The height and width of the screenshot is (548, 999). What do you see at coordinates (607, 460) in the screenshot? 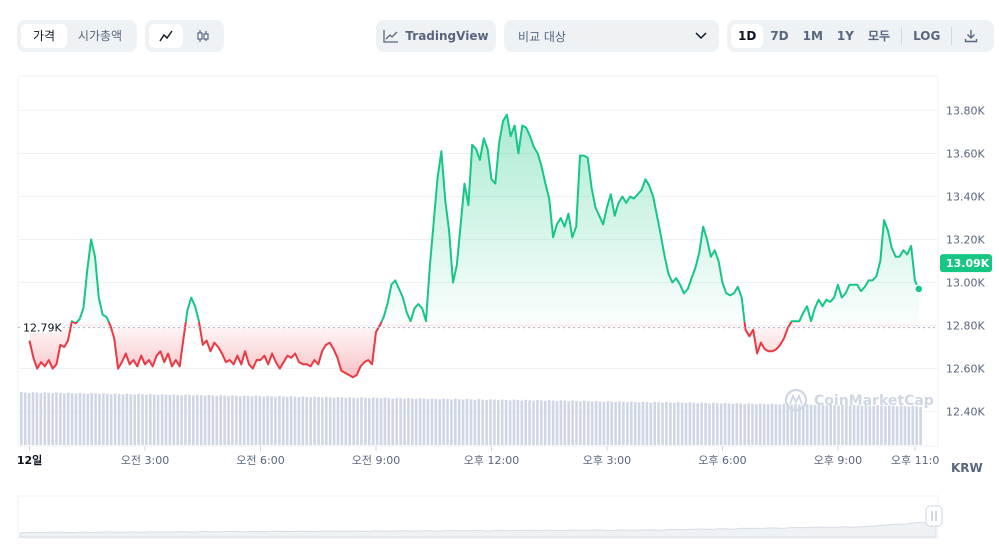
I see `x-tick-label: 오후 3:00` at bounding box center [607, 460].